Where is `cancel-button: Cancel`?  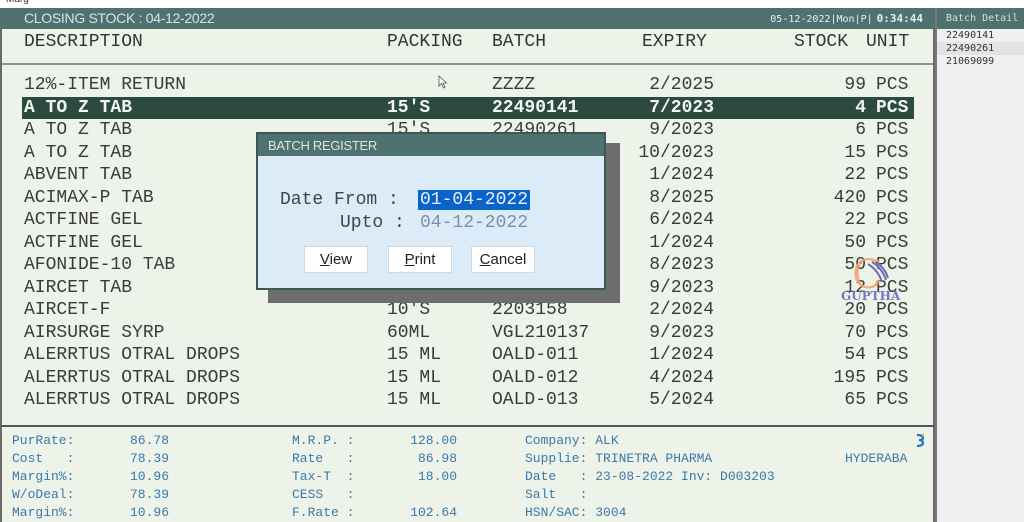 cancel-button: Cancel is located at coordinates (503, 259).